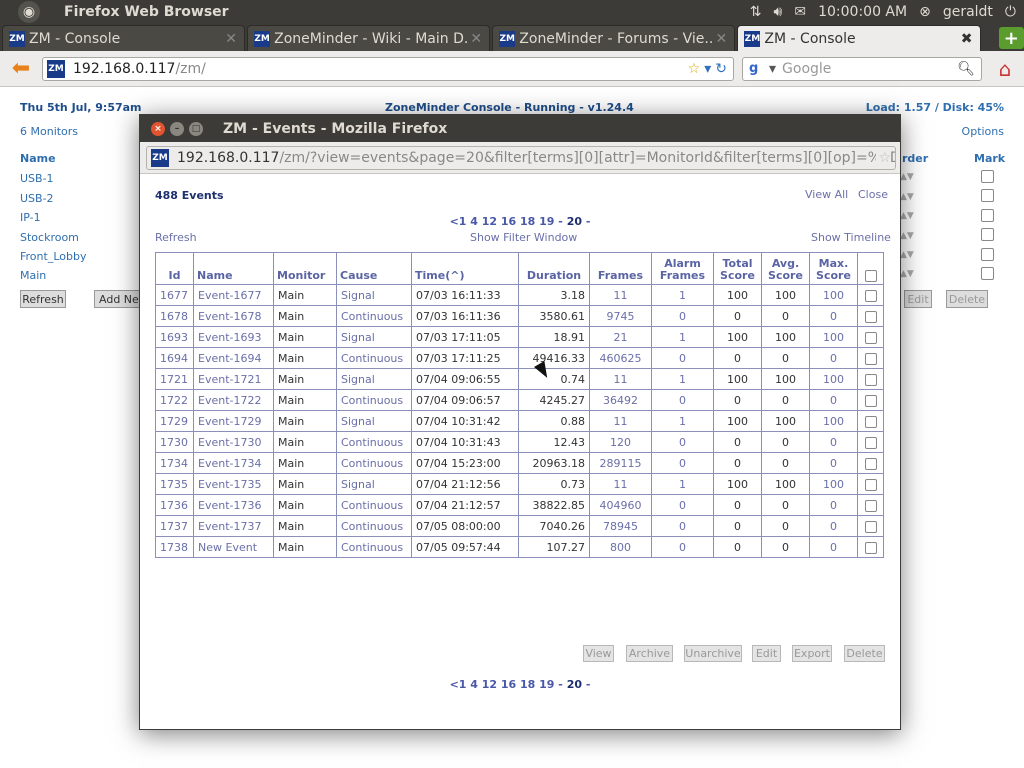  I want to click on monitors-link: 6 Monitors, so click(49, 131).